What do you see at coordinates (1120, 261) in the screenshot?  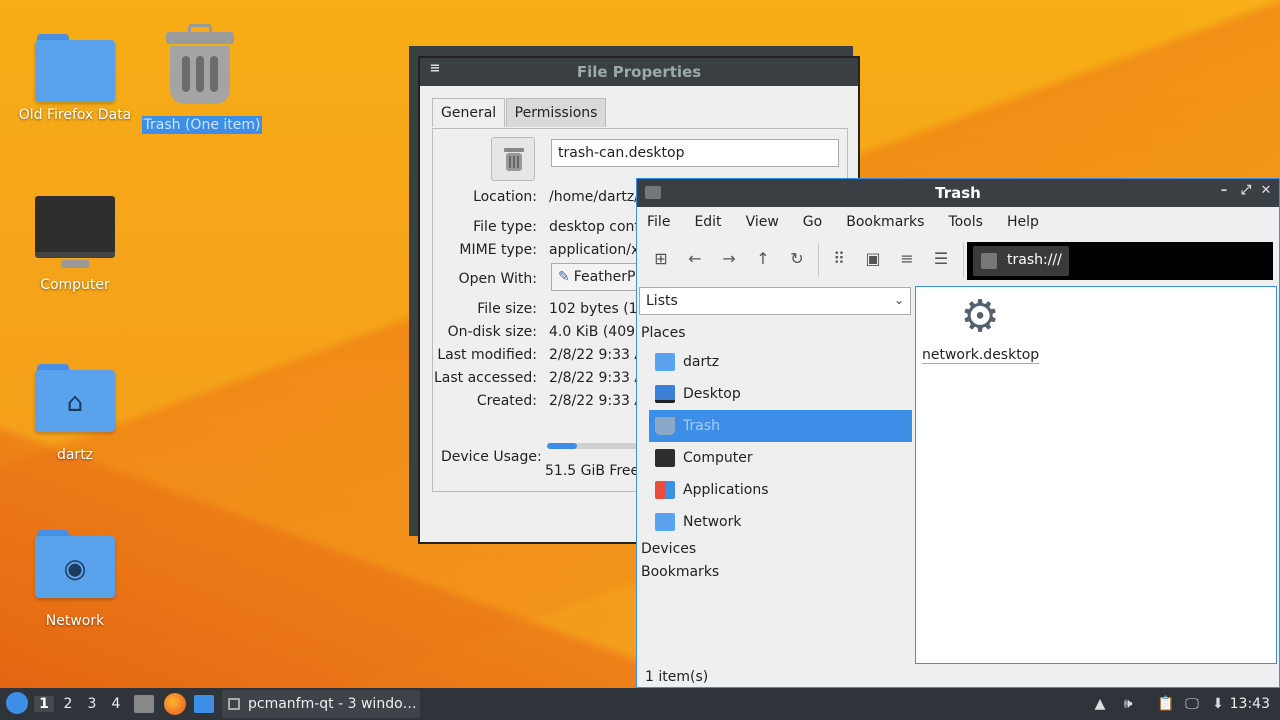 I see `path-bar: trash:///` at bounding box center [1120, 261].